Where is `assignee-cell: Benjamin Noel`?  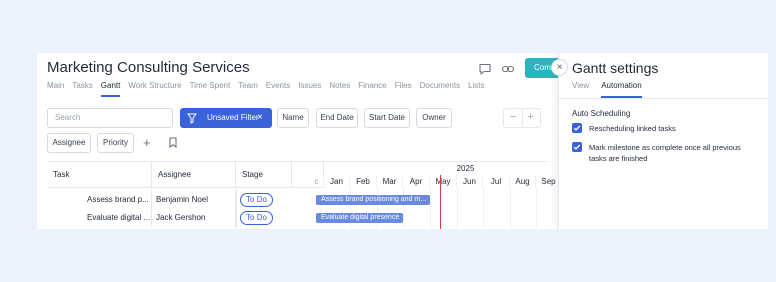 assignee-cell: Benjamin Noel is located at coordinates (194, 200).